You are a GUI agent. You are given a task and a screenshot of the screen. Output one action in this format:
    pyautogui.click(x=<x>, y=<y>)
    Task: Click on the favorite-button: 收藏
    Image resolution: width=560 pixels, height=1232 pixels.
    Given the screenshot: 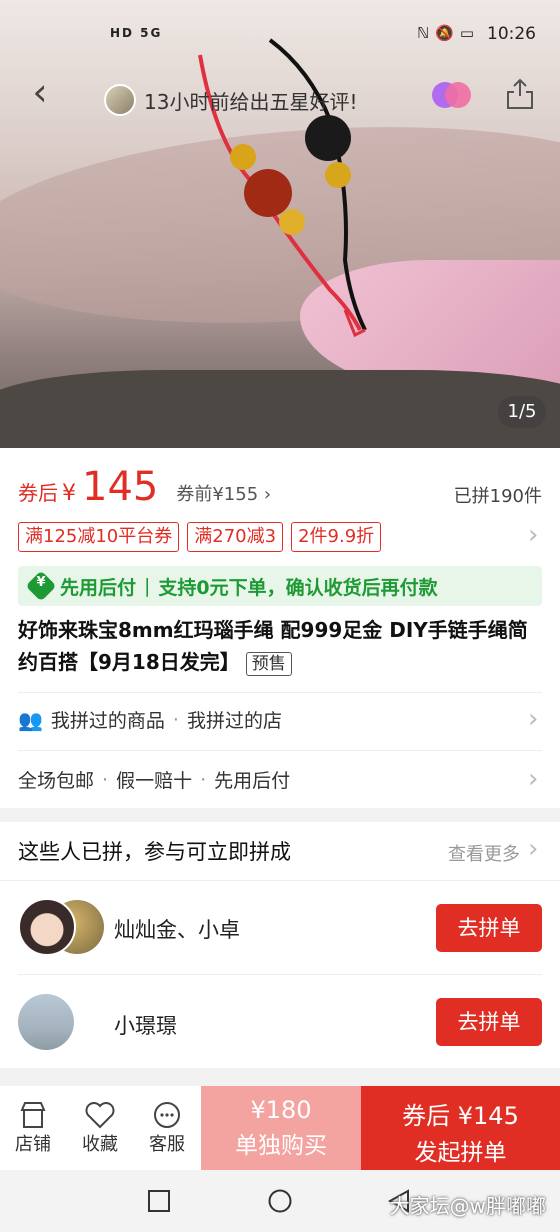 What is the action you would take?
    pyautogui.click(x=100, y=1128)
    